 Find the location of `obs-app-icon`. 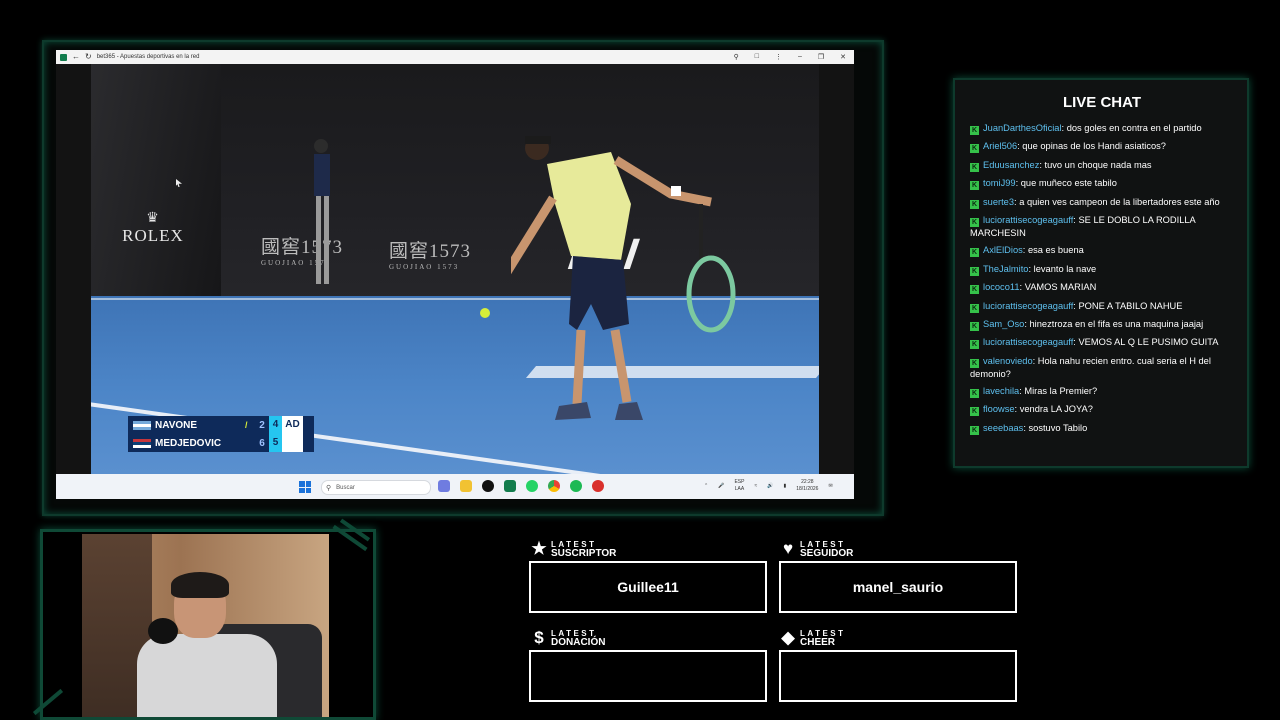

obs-app-icon is located at coordinates (598, 486).